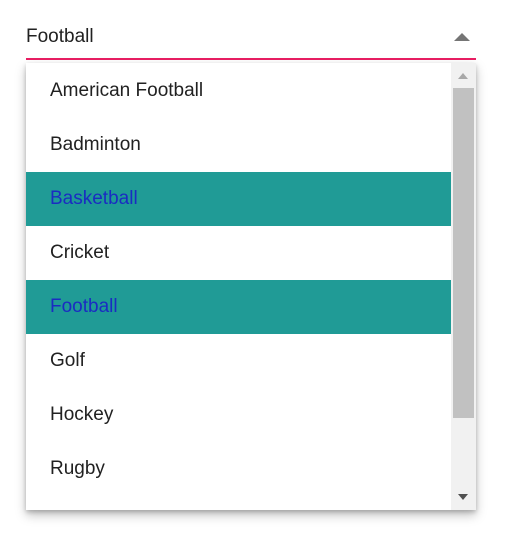 This screenshot has width=508, height=553. What do you see at coordinates (238, 469) in the screenshot?
I see `list-item: Rugby` at bounding box center [238, 469].